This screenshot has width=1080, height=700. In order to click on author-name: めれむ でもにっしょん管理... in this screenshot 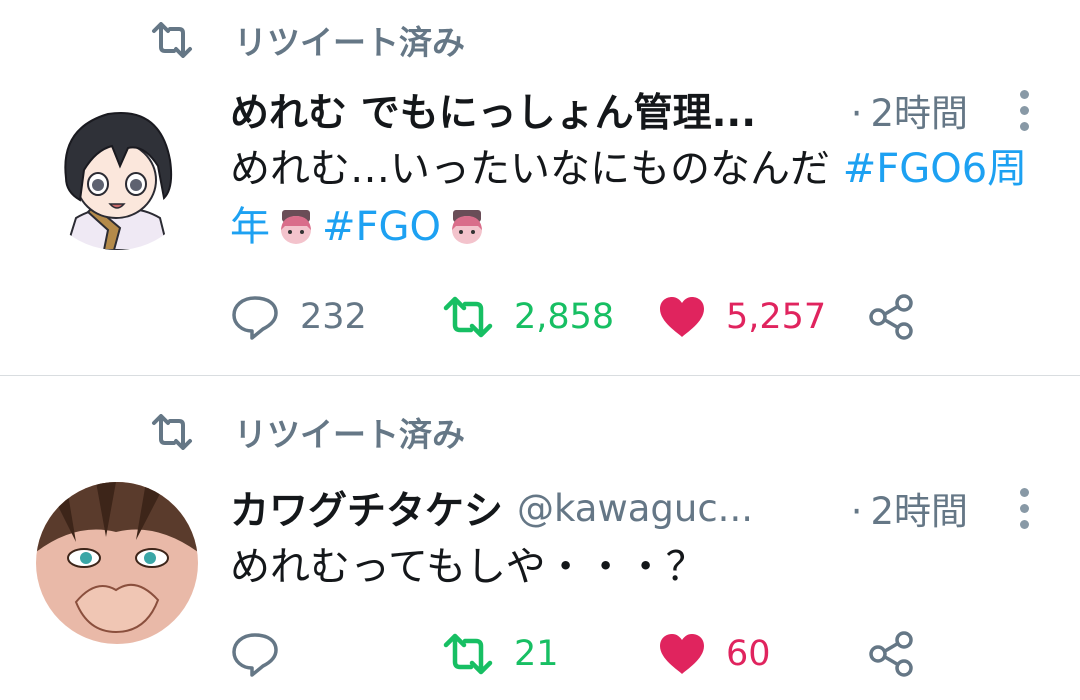, I will do `click(493, 110)`.